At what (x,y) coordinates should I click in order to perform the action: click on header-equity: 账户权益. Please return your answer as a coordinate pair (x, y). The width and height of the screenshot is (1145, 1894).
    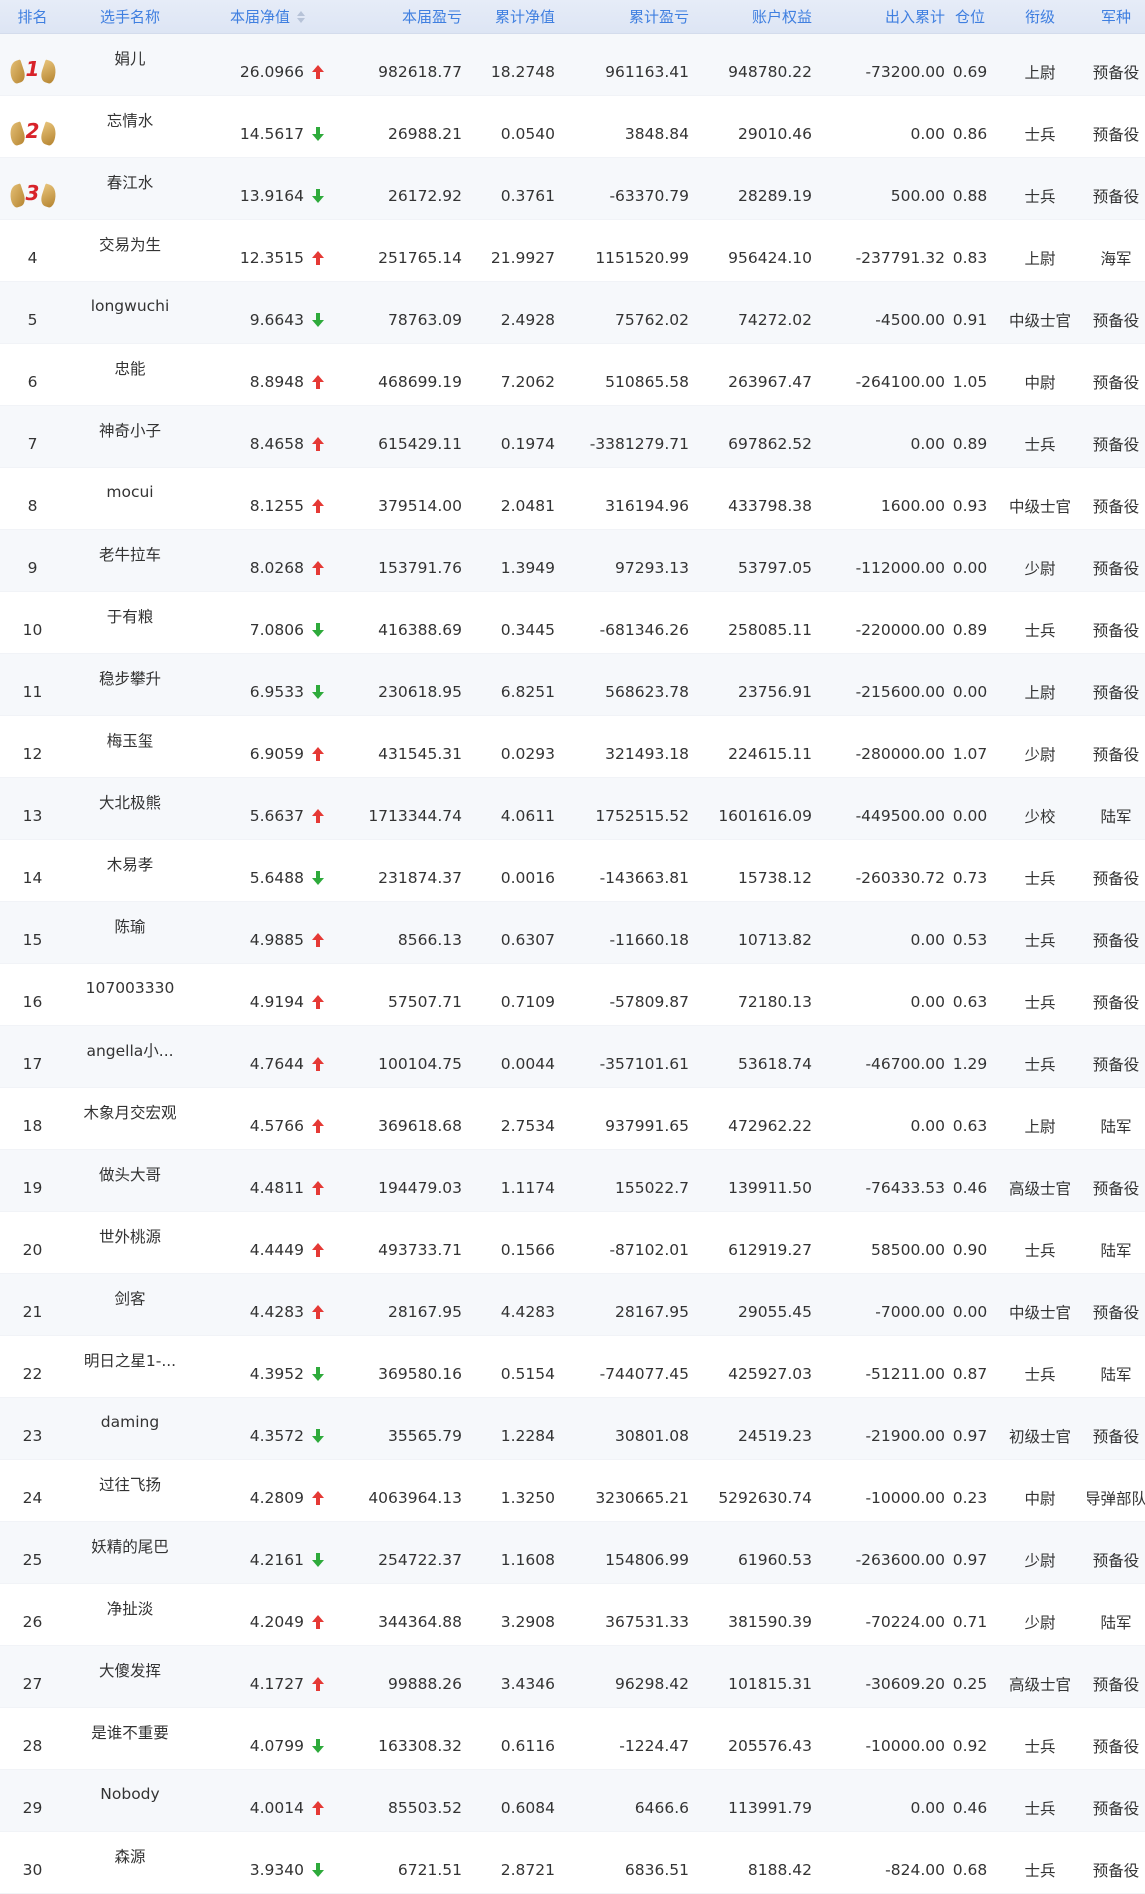
    Looking at the image, I should click on (752, 16).